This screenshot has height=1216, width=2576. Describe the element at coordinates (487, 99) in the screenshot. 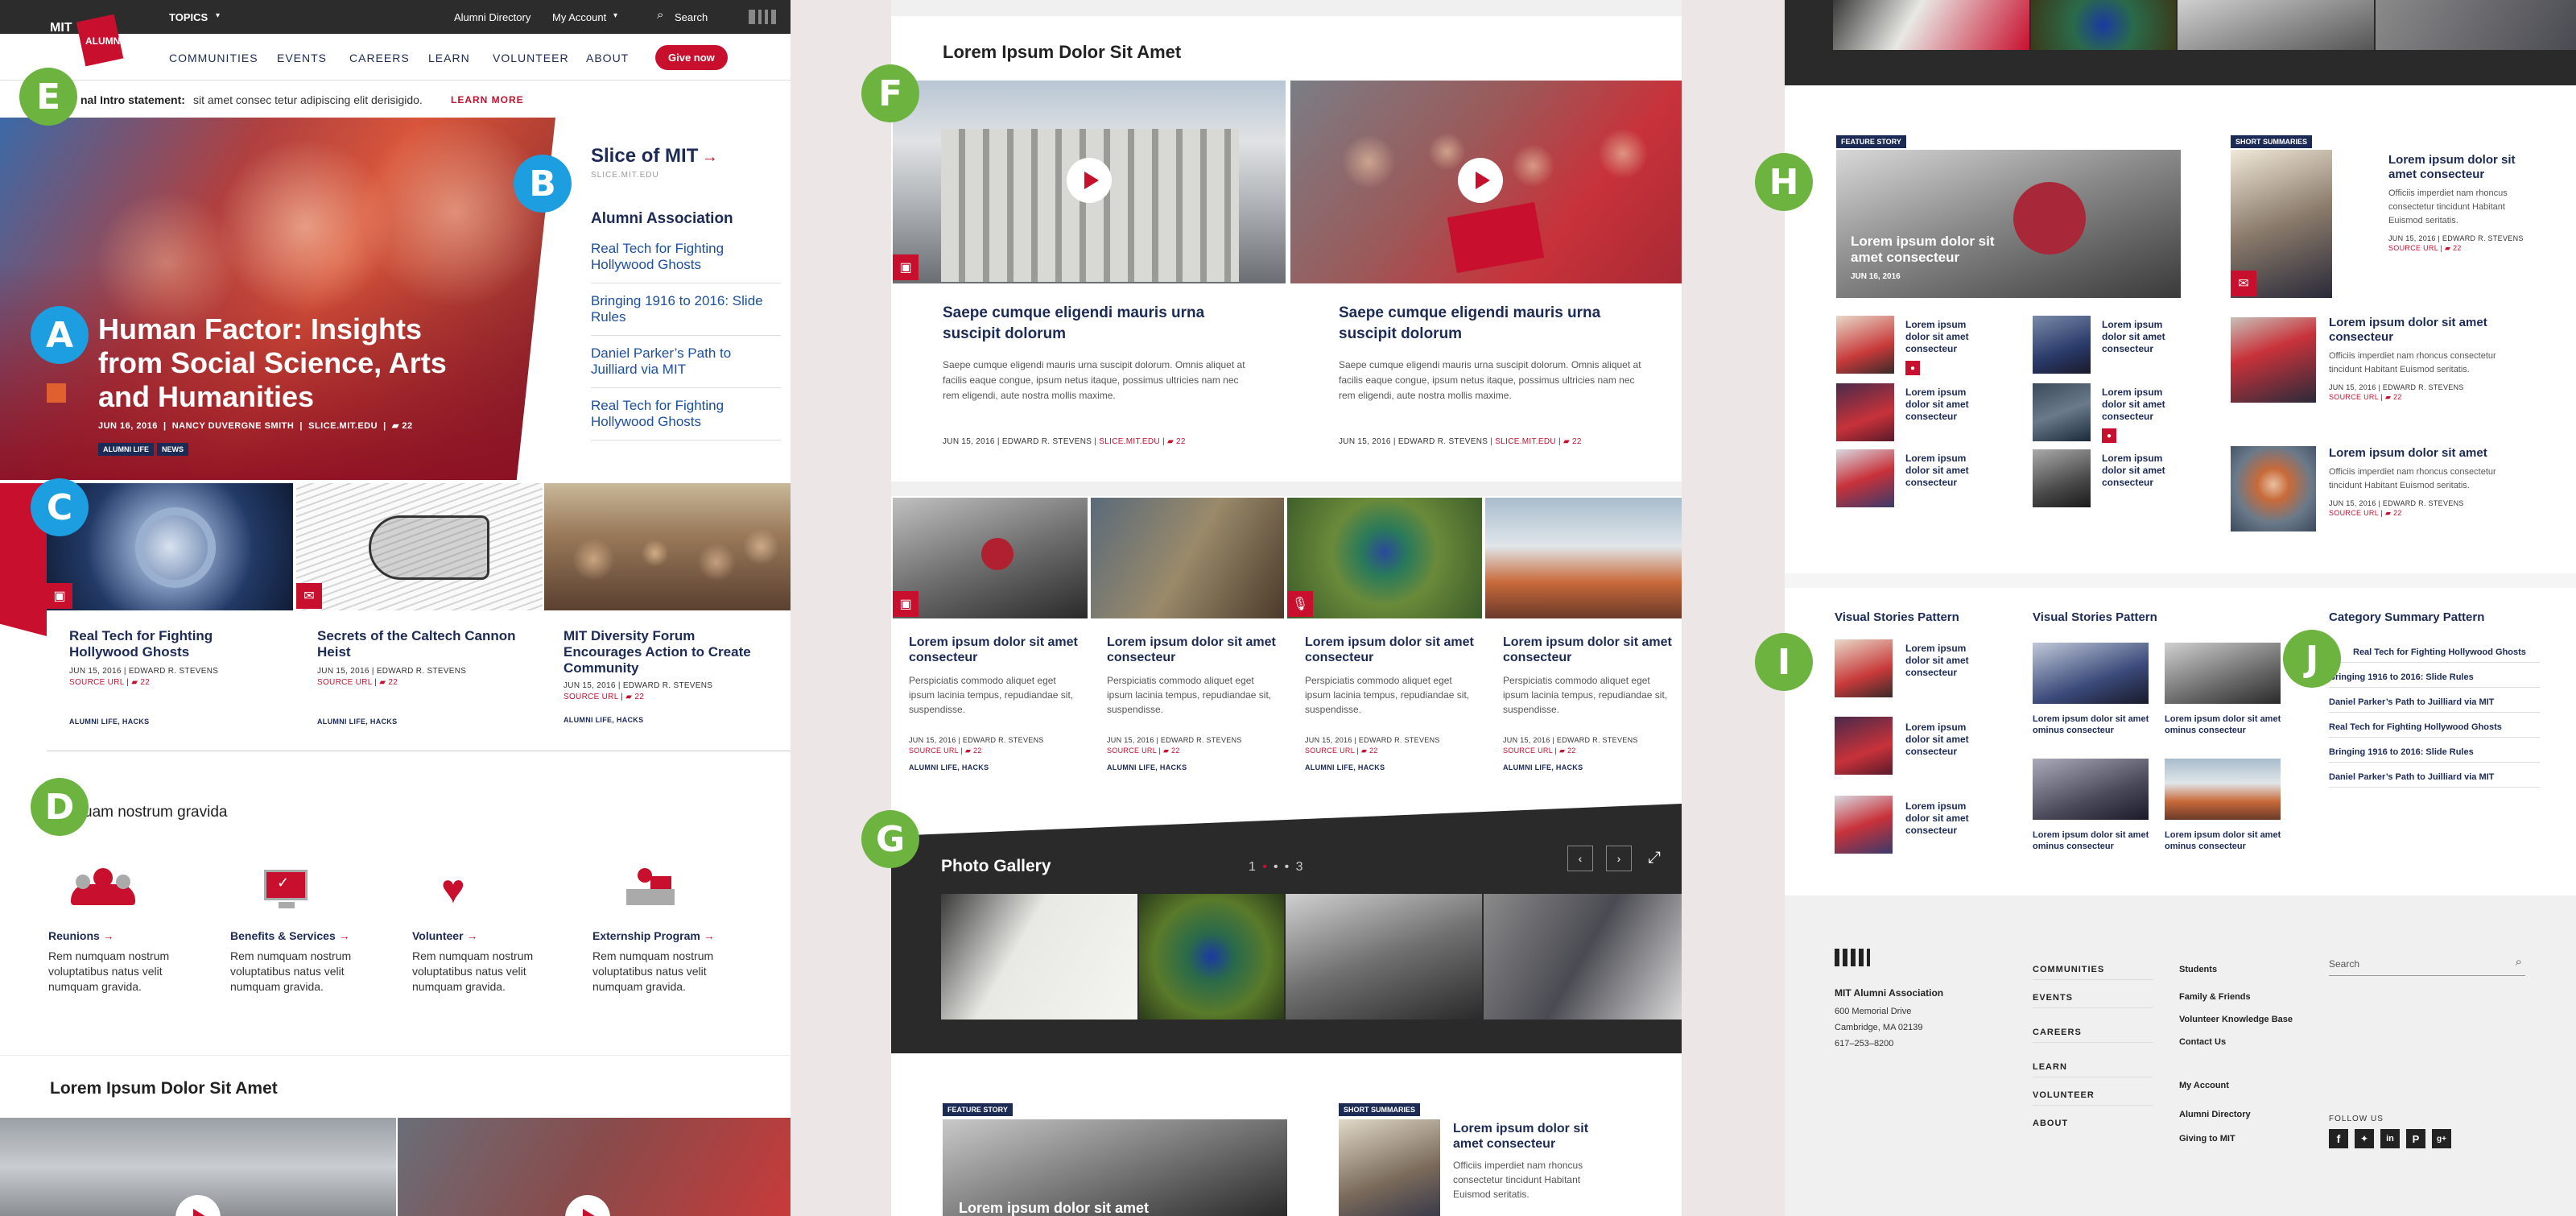

I see `learn-more-link: LEARN MORE` at that location.